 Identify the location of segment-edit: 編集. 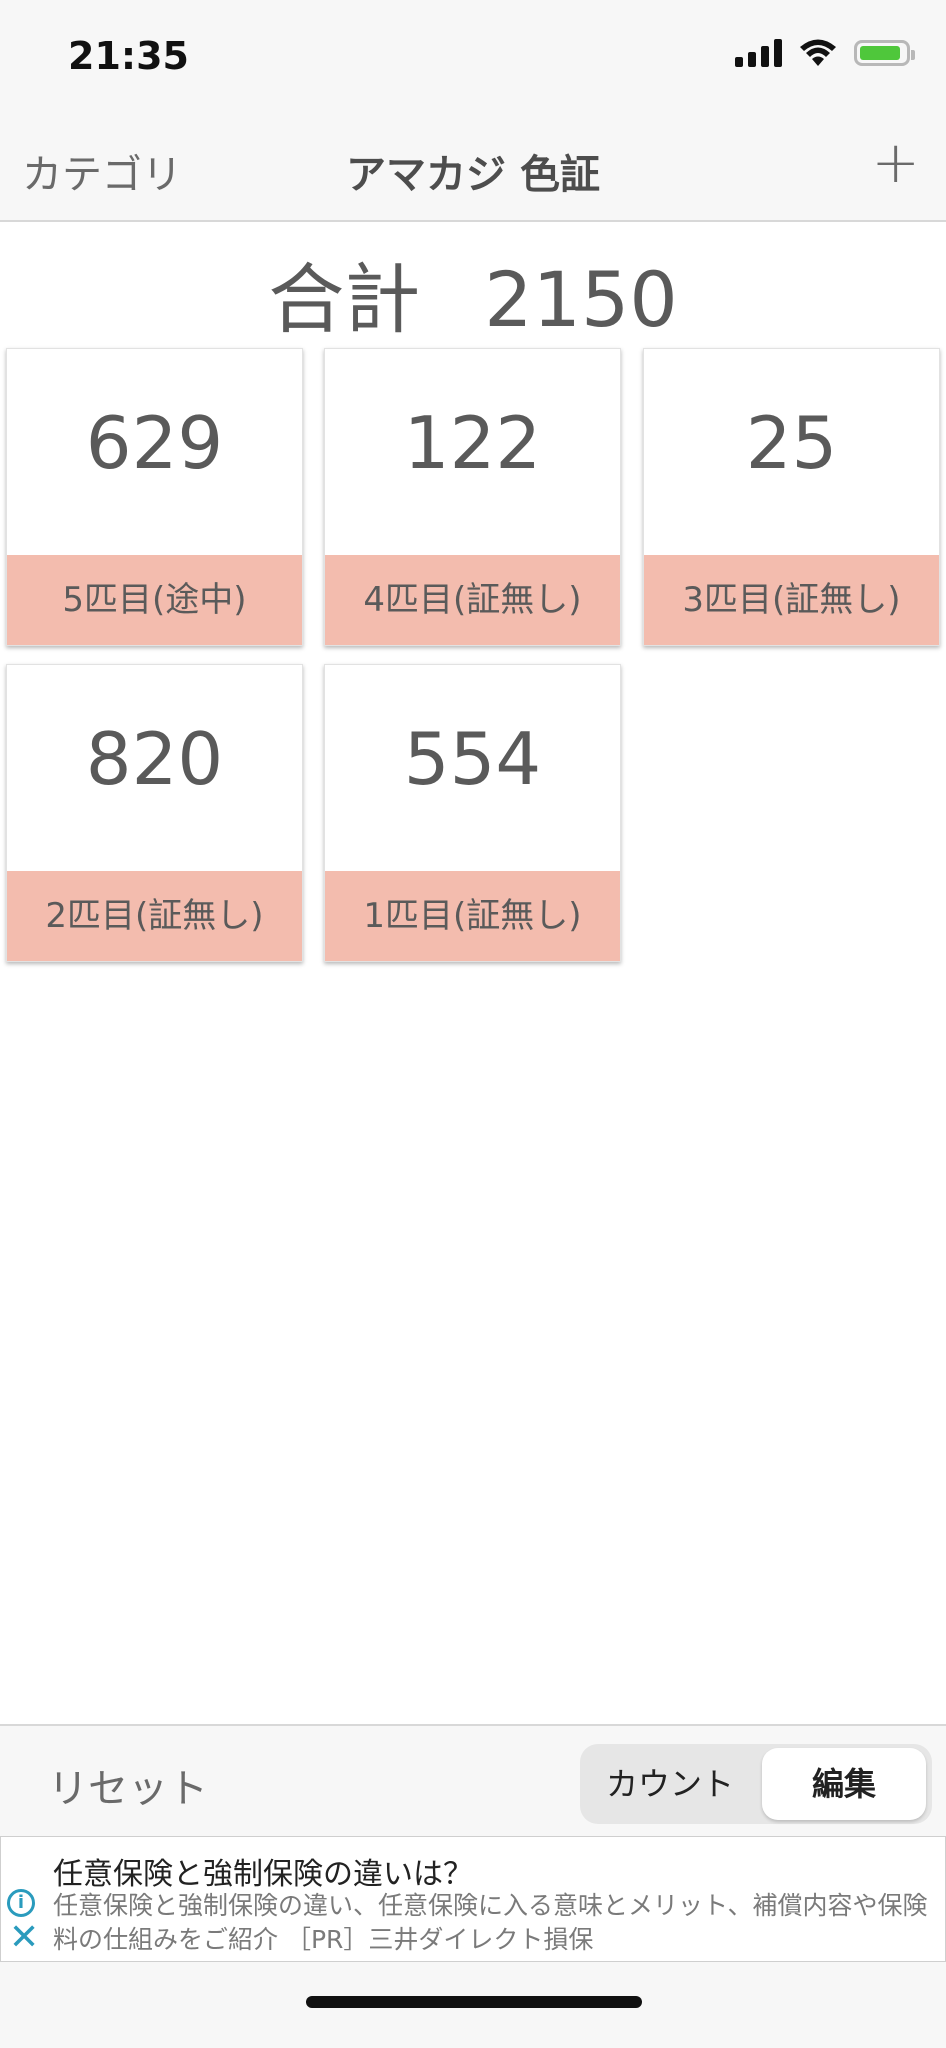
(844, 1784).